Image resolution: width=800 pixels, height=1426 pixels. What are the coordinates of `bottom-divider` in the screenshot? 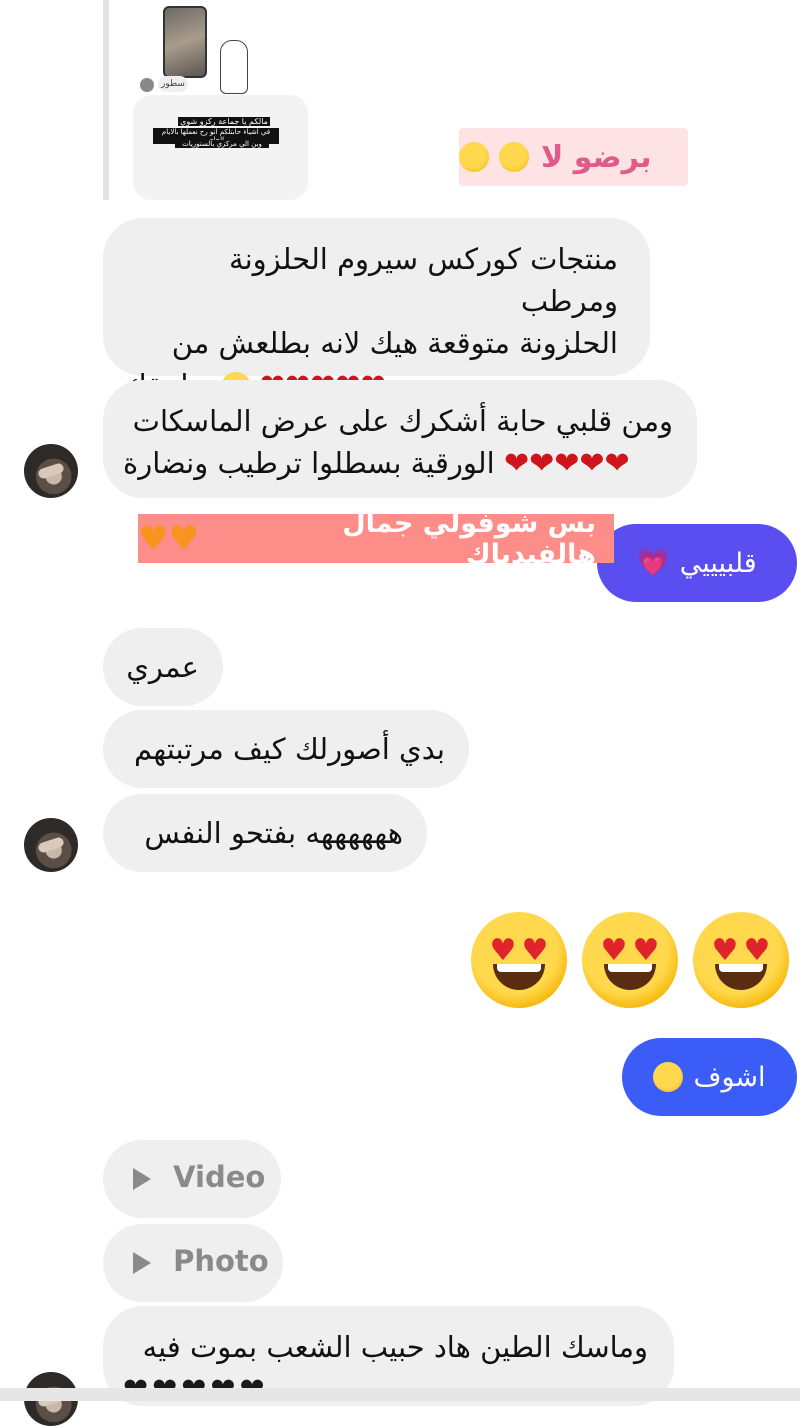 It's located at (400, 1394).